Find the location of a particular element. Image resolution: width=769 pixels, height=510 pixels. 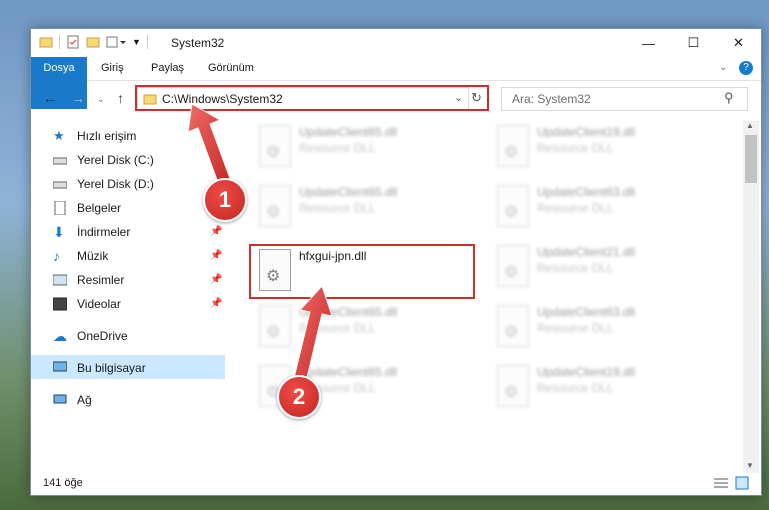

scroll-thumb is located at coordinates (751, 159).